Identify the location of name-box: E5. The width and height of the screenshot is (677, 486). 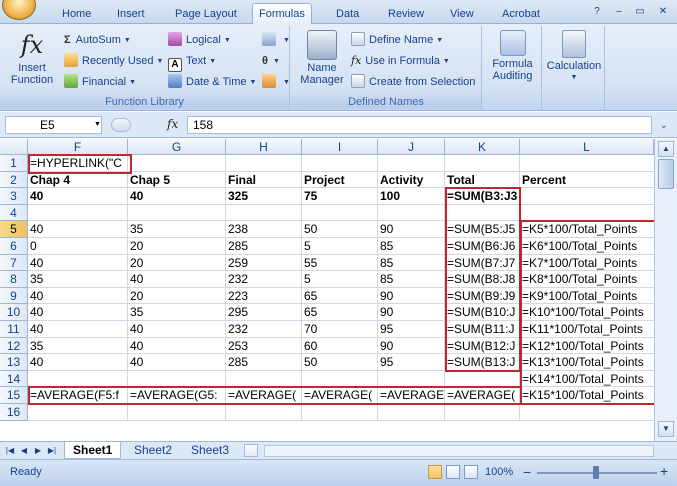
(53, 125).